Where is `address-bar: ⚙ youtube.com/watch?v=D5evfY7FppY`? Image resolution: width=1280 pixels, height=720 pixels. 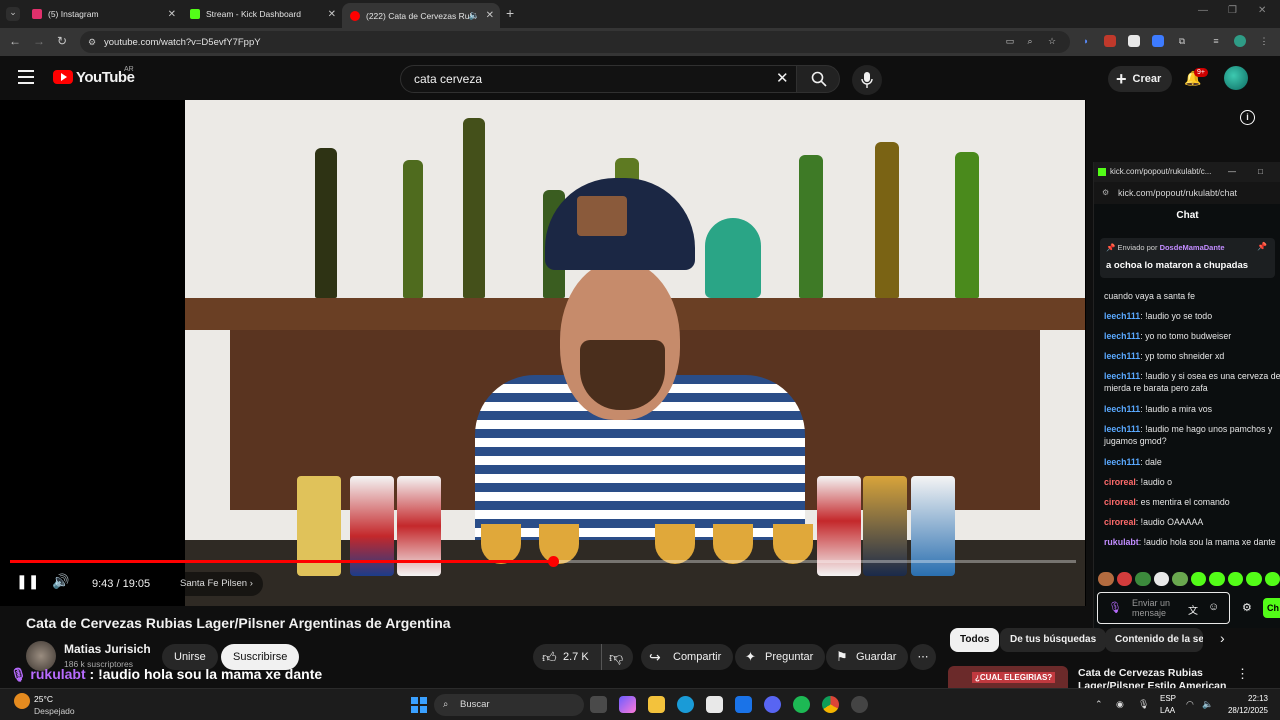 address-bar: ⚙ youtube.com/watch?v=D5evfY7FppY is located at coordinates (575, 42).